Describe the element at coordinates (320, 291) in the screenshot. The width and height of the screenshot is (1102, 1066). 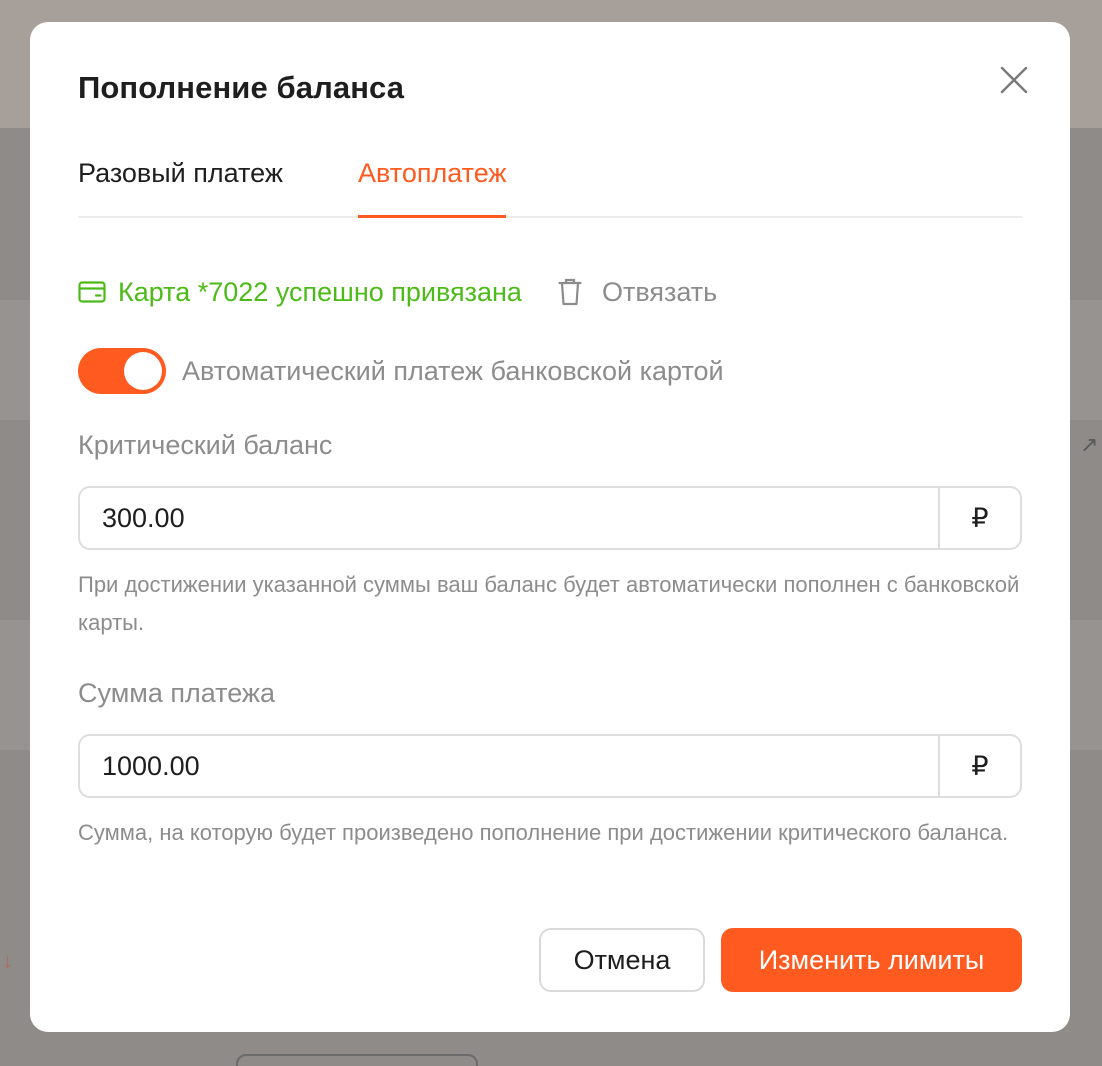
I see `card-status-text: Карта *7022 успешно привязана` at that location.